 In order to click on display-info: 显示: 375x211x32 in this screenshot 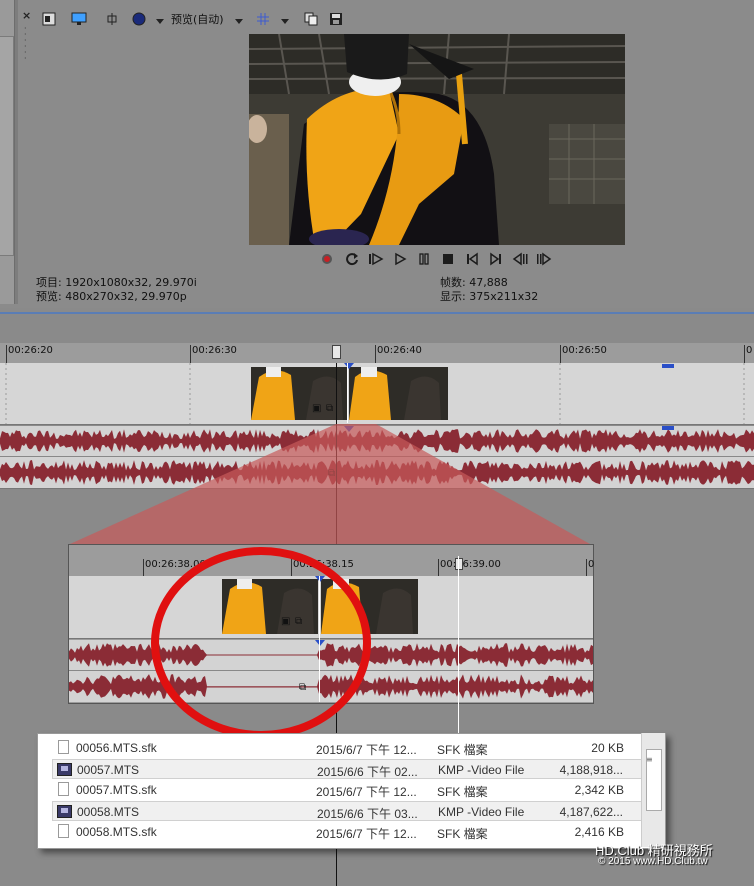, I will do `click(489, 296)`.